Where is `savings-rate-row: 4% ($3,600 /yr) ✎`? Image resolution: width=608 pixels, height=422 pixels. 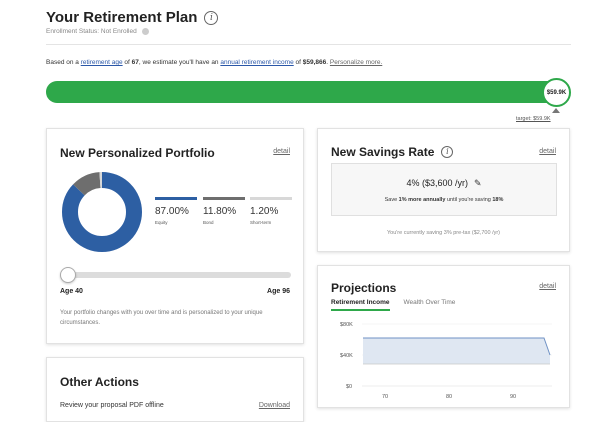
savings-rate-row: 4% ($3,600 /yr) ✎ is located at coordinates (444, 183).